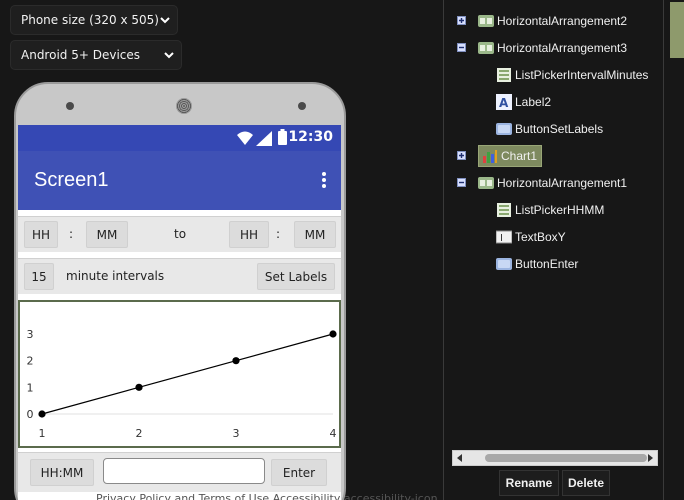 This screenshot has width=684, height=500. What do you see at coordinates (62, 472) in the screenshot?
I see `list-picker-hhmm: HH:MM` at bounding box center [62, 472].